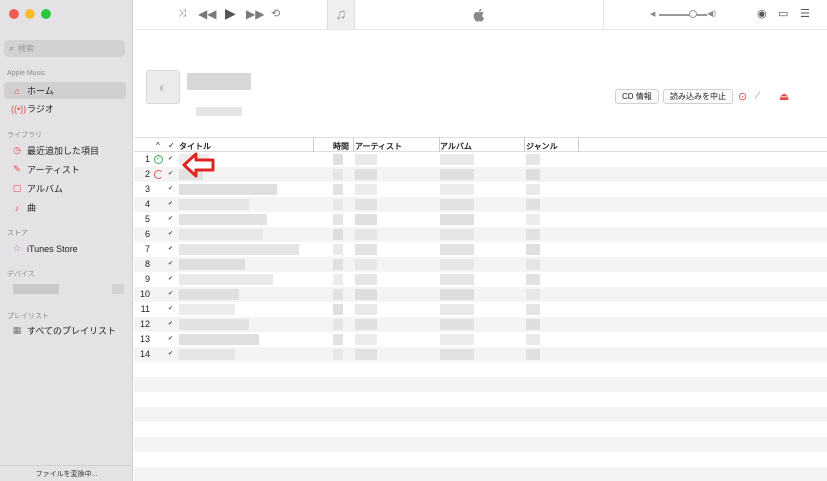 The width and height of the screenshot is (827, 481). What do you see at coordinates (230, 13) in the screenshot?
I see `play-icon: ▶` at bounding box center [230, 13].